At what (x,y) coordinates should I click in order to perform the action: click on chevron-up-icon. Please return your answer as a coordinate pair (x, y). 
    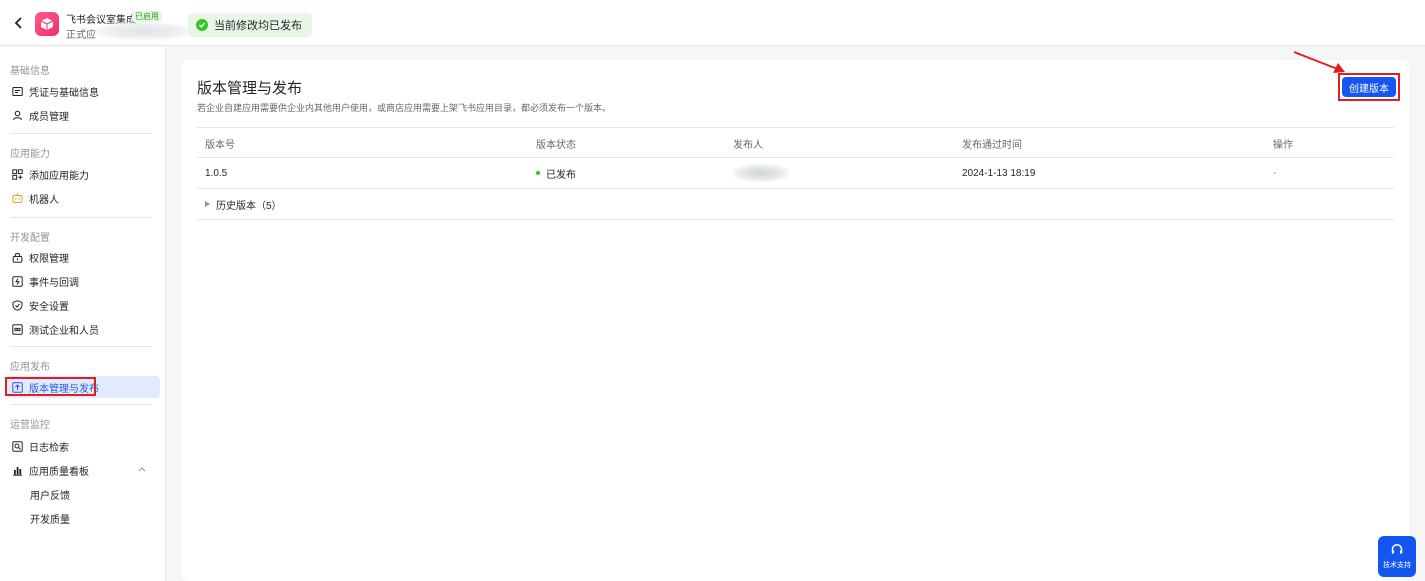
    Looking at the image, I should click on (142, 469).